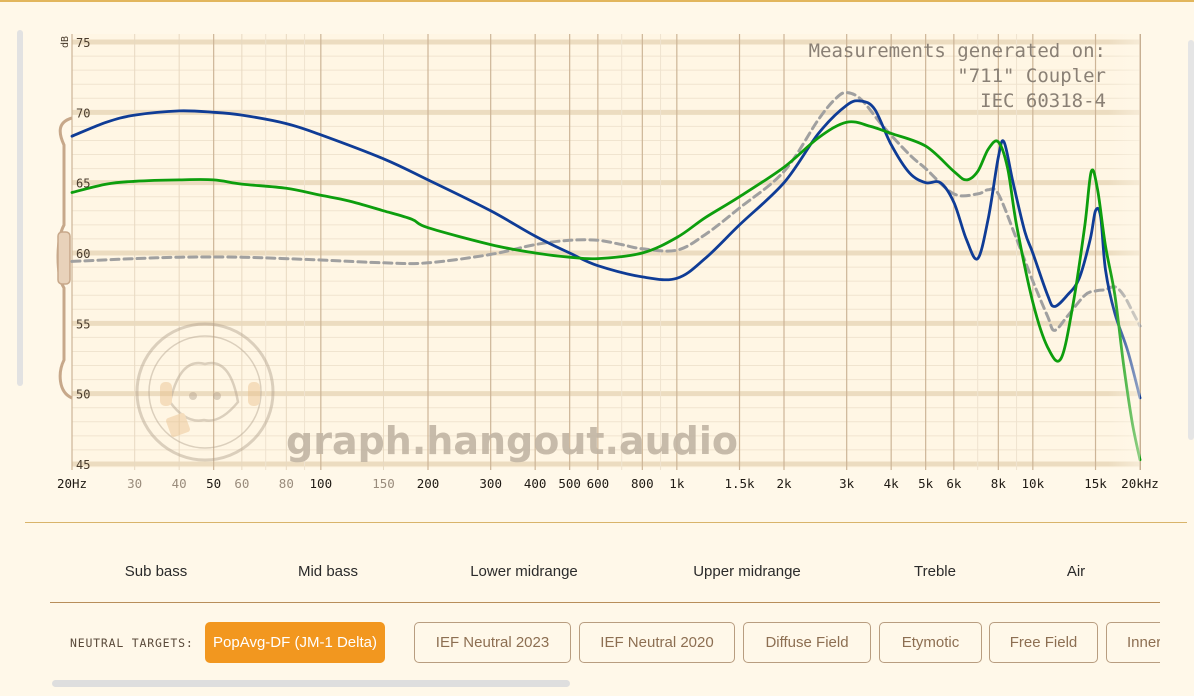 Image resolution: width=1194 pixels, height=696 pixels. What do you see at coordinates (72, 483) in the screenshot?
I see `x-tick-label: 20Hz` at bounding box center [72, 483].